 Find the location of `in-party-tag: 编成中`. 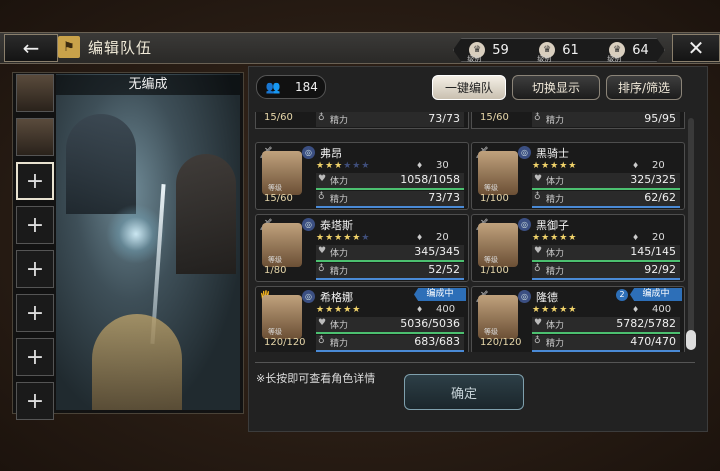

in-party-tag: 编成中 is located at coordinates (656, 294).